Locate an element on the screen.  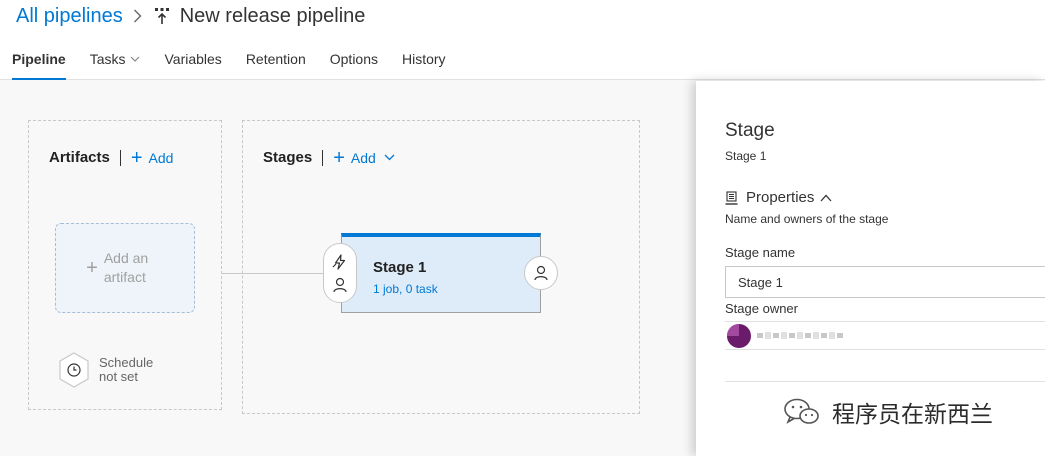
tab-retention: Retention is located at coordinates (276, 64).